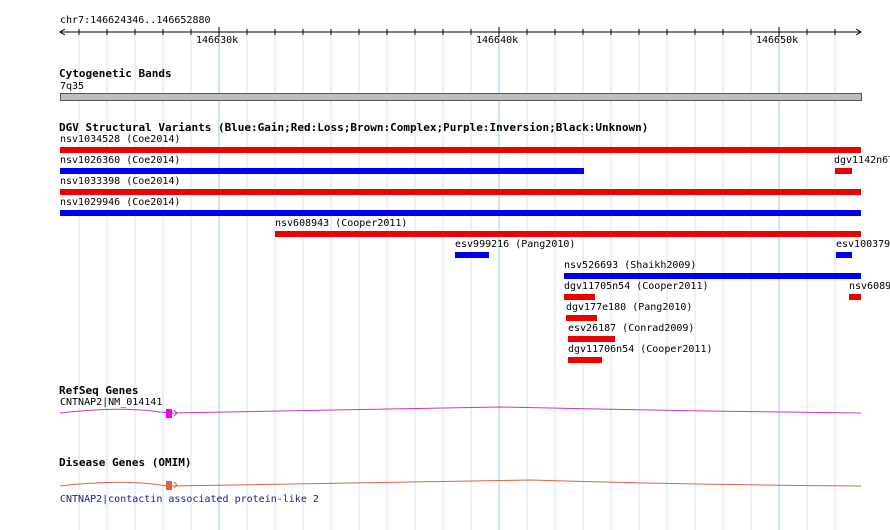 This screenshot has height=530, width=890. I want to click on variant-label: nsv1026360 (Coe2014), so click(120, 160).